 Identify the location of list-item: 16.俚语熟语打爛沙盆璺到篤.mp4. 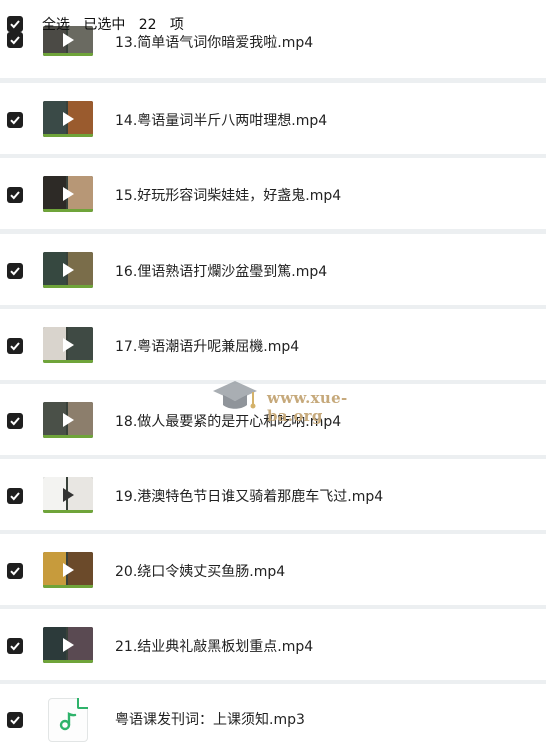
(273, 269).